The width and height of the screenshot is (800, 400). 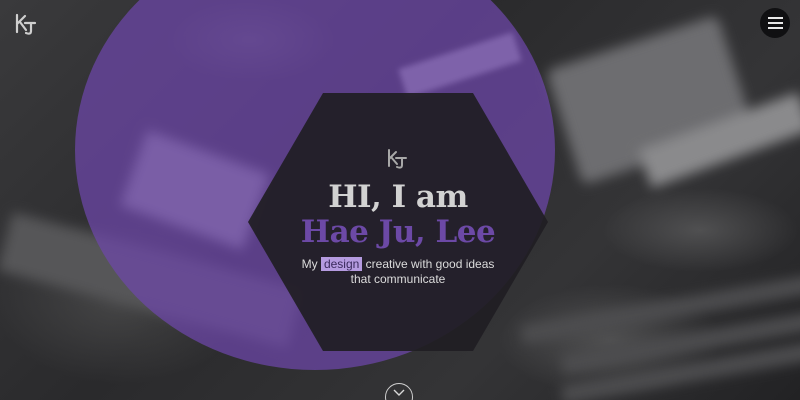 I want to click on scroll-down-button, so click(x=399, y=391).